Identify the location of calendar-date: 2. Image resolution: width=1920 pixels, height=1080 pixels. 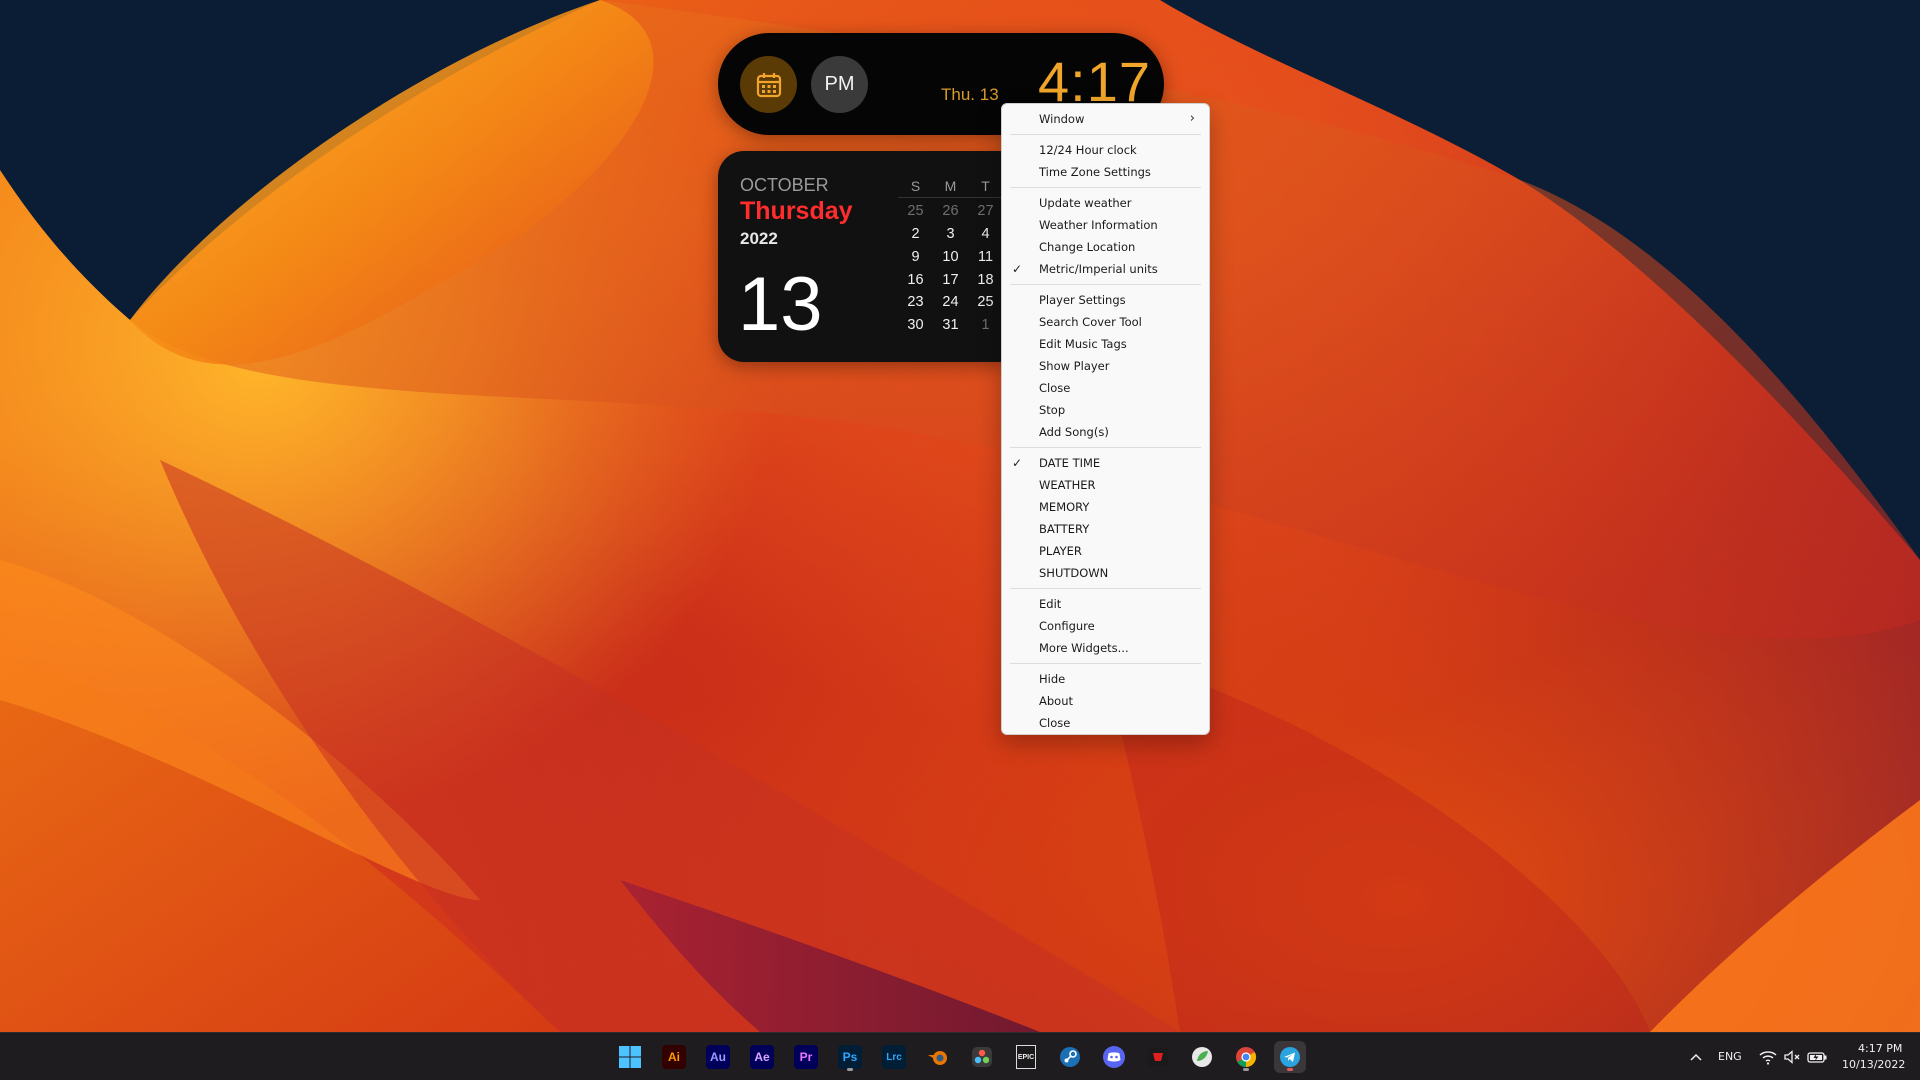
(915, 234).